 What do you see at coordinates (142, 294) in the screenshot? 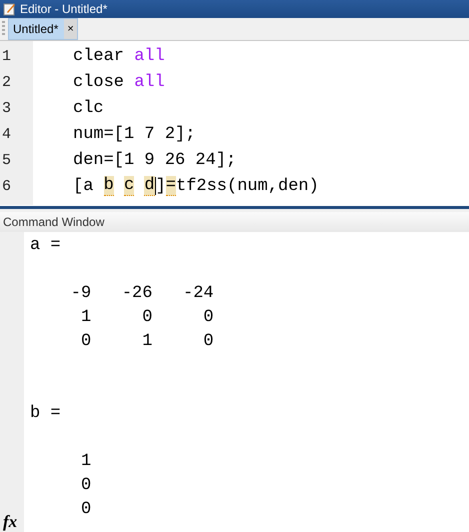
I see `output-line: -9 -26 -24` at bounding box center [142, 294].